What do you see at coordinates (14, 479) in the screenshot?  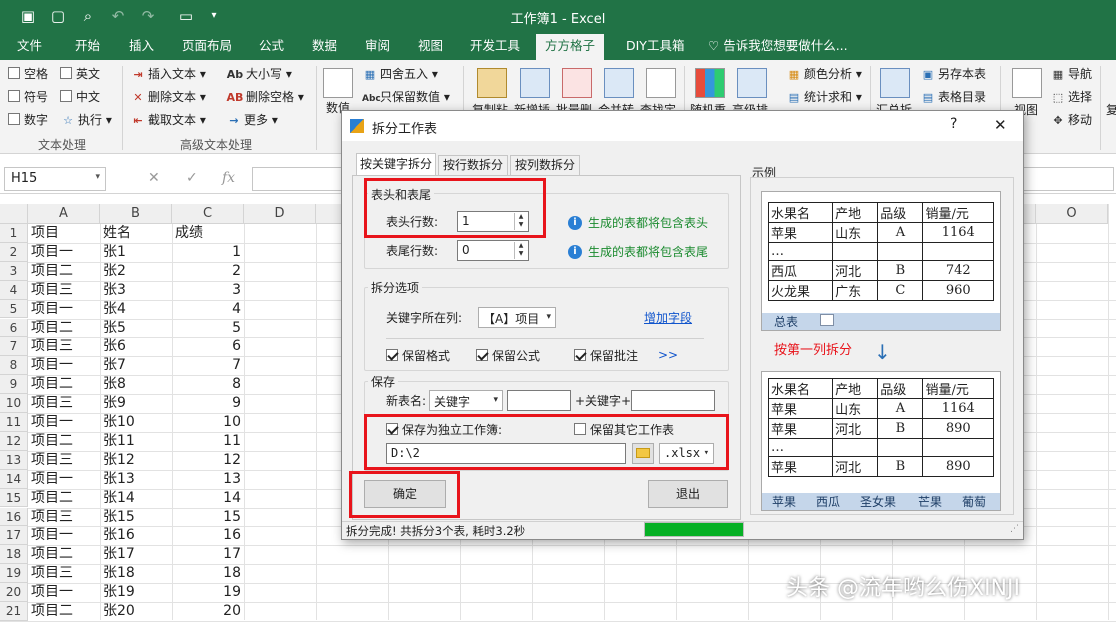 I see `row-header: 14` at bounding box center [14, 479].